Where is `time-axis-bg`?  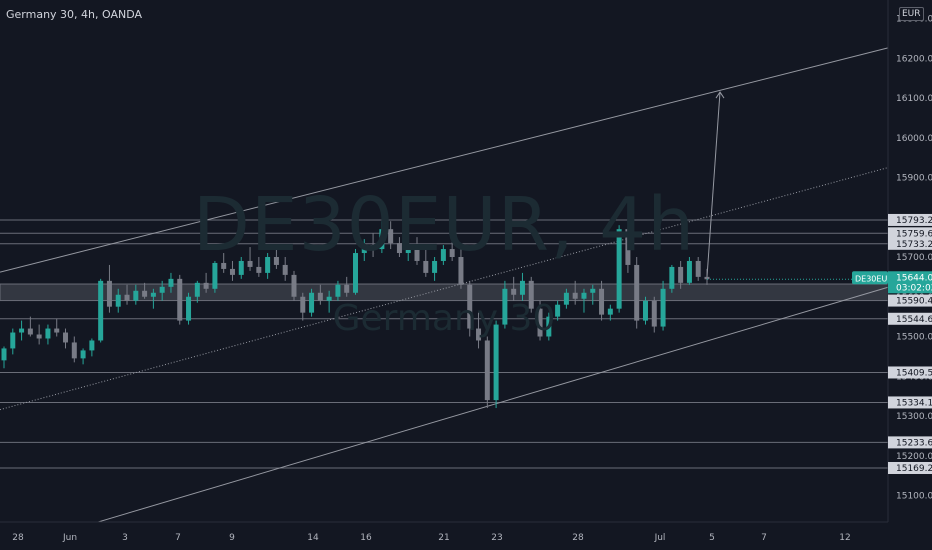
time-axis-bg is located at coordinates (466, 536).